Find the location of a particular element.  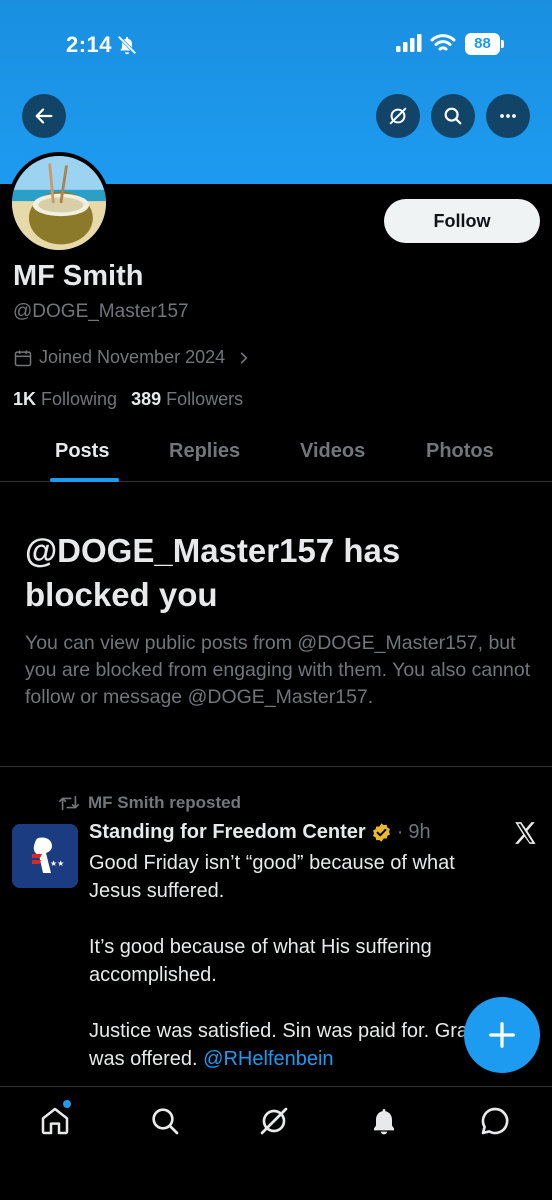

battery-tip is located at coordinates (502, 44).